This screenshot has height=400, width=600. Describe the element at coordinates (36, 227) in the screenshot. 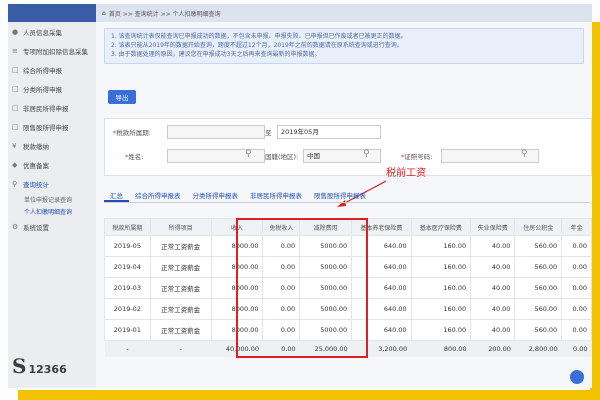

I see `sidebar-item-label: 系统设置` at that location.